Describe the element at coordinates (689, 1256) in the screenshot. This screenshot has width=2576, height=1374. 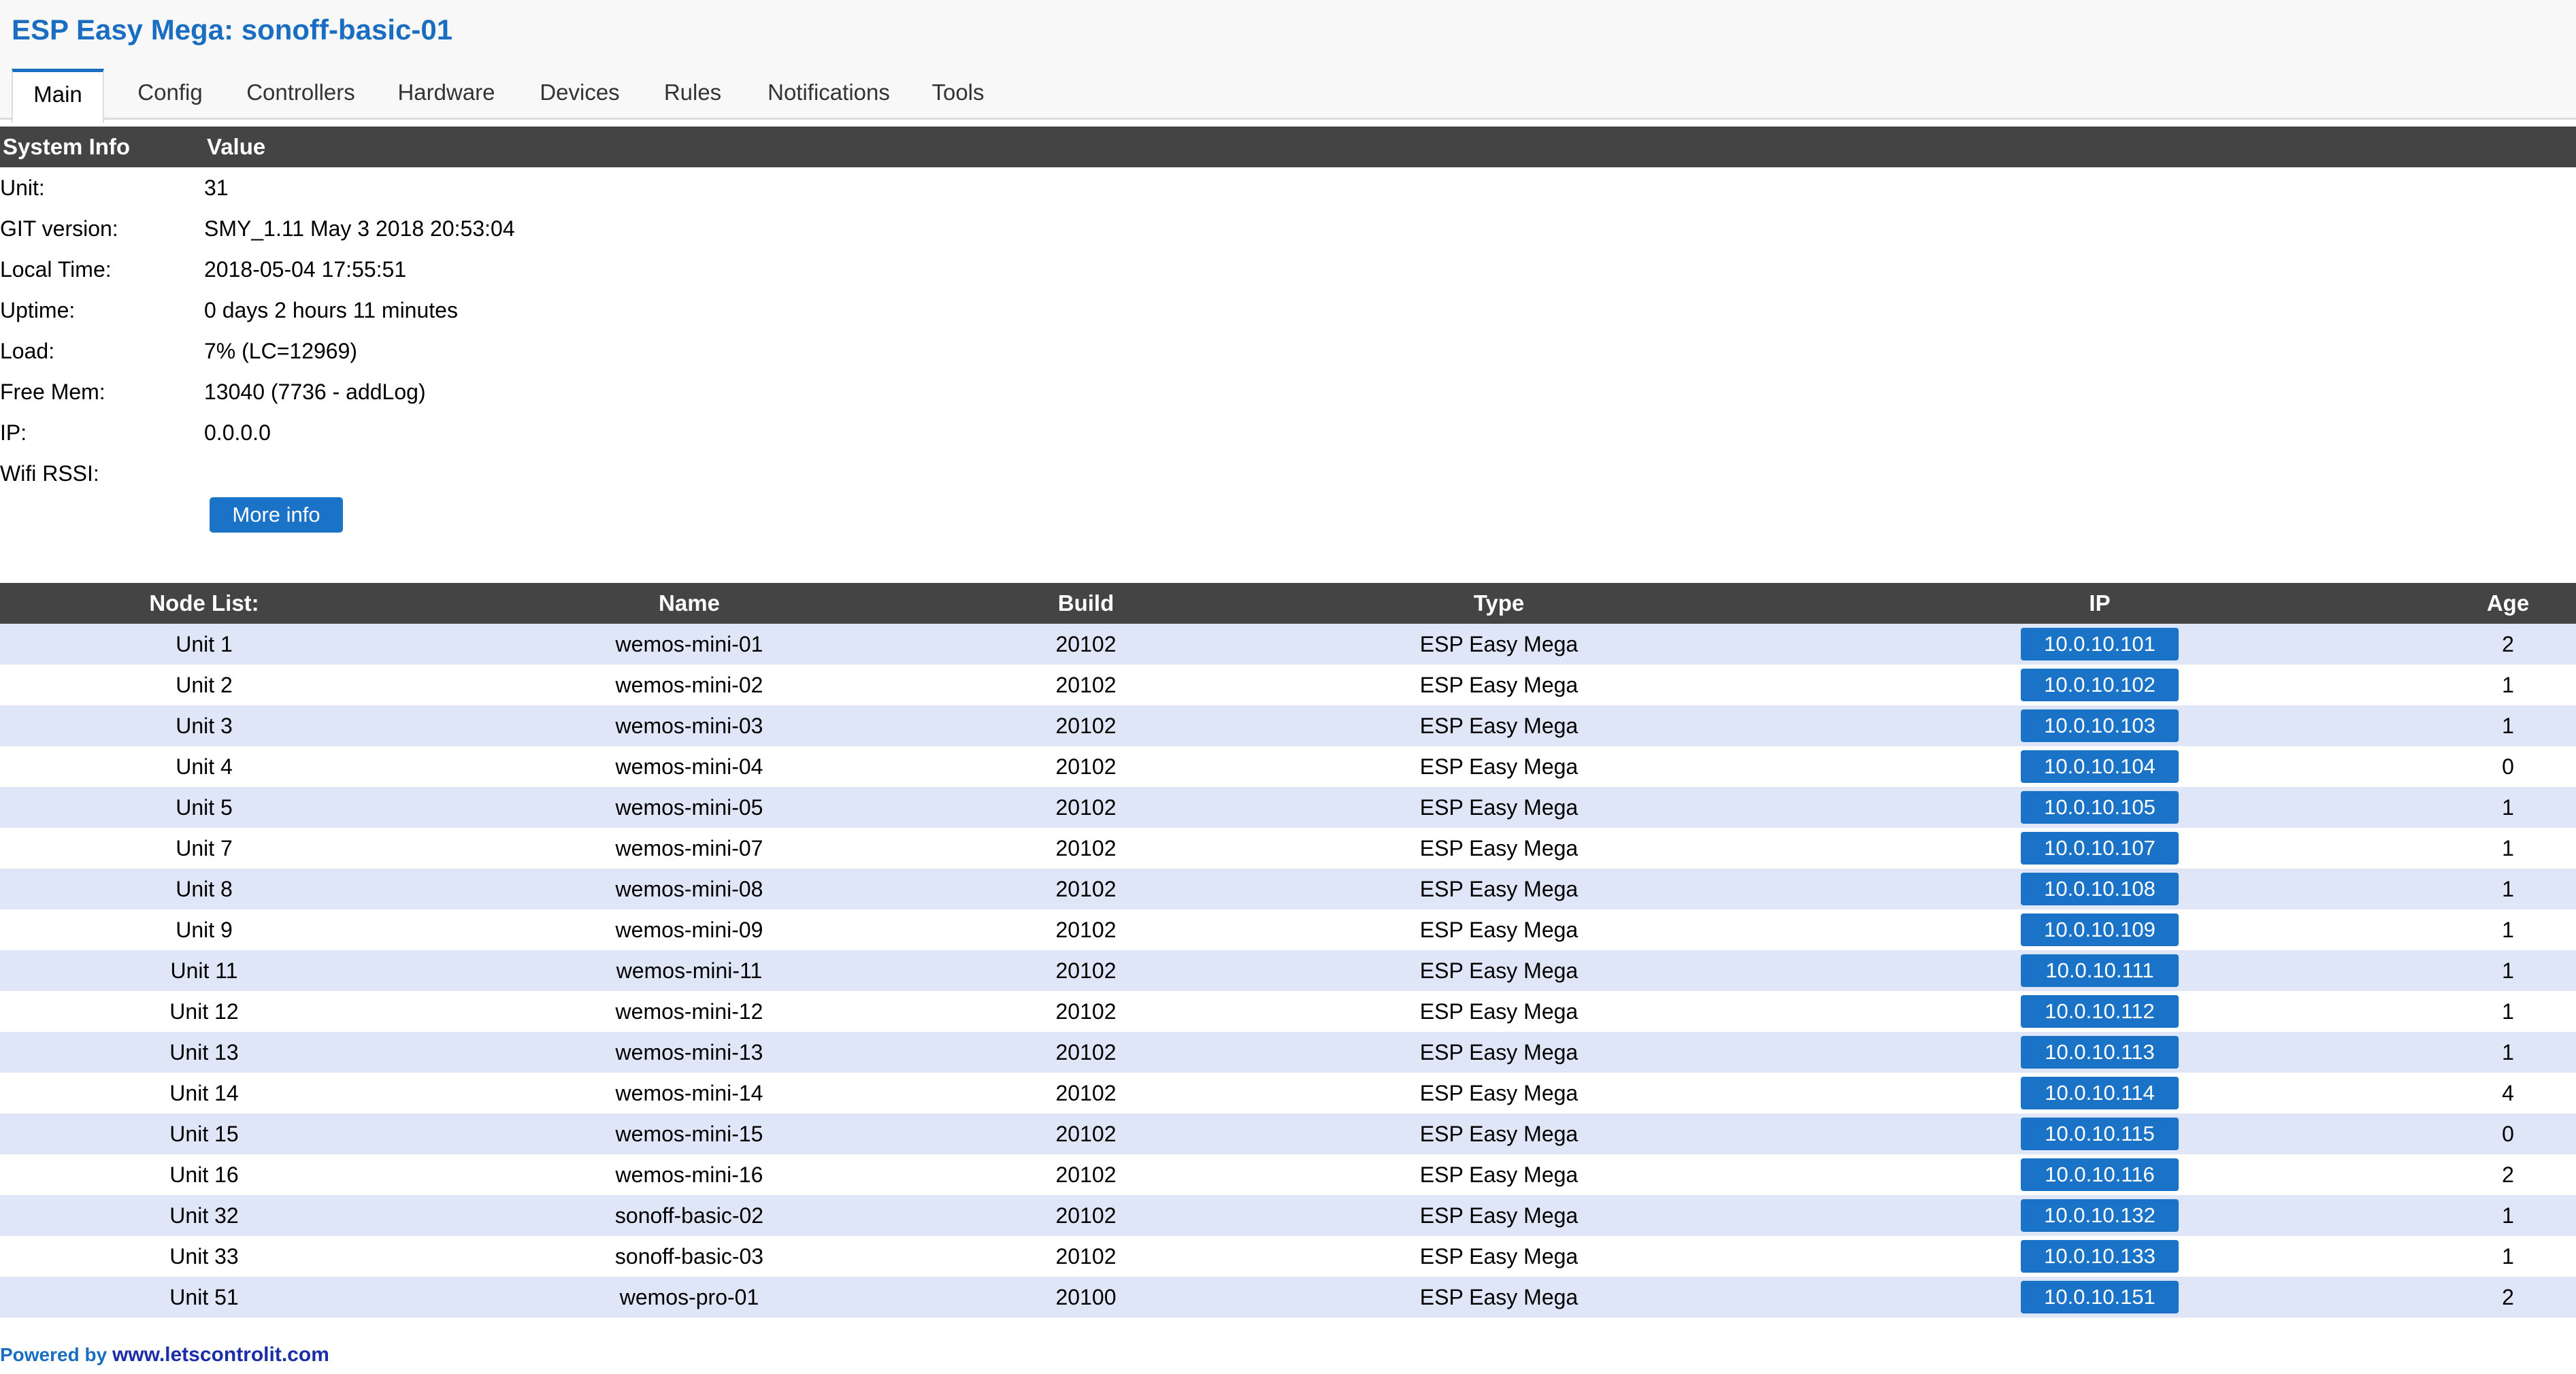
I see `node-name: sonoff-basic-03` at that location.